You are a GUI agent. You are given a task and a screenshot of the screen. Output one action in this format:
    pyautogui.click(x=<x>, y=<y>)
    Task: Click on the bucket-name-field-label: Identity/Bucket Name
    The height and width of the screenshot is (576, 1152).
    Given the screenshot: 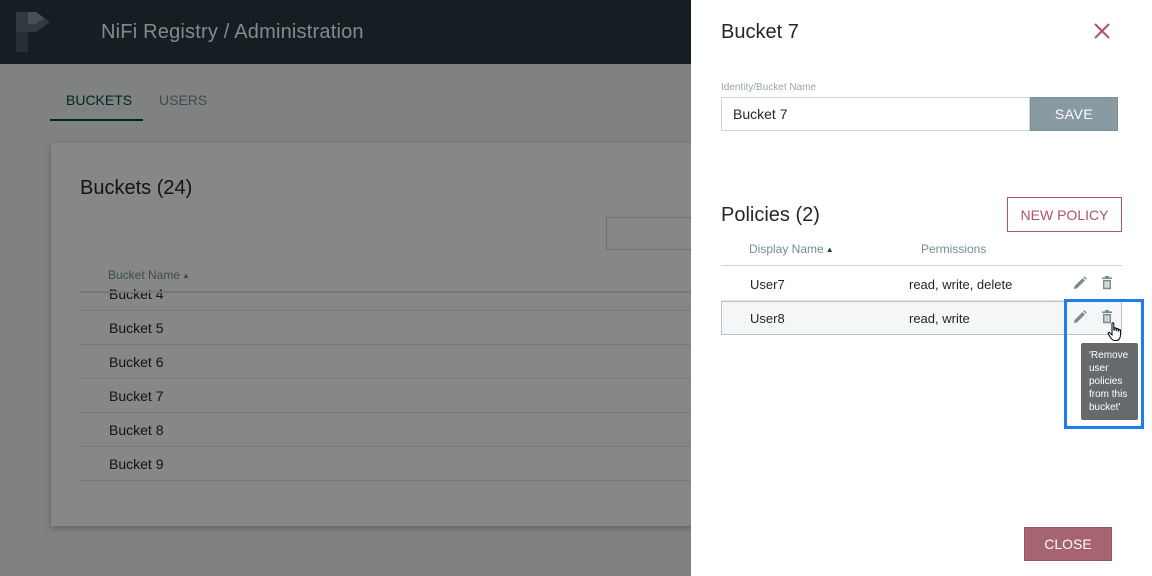 What is the action you would take?
    pyautogui.click(x=769, y=87)
    